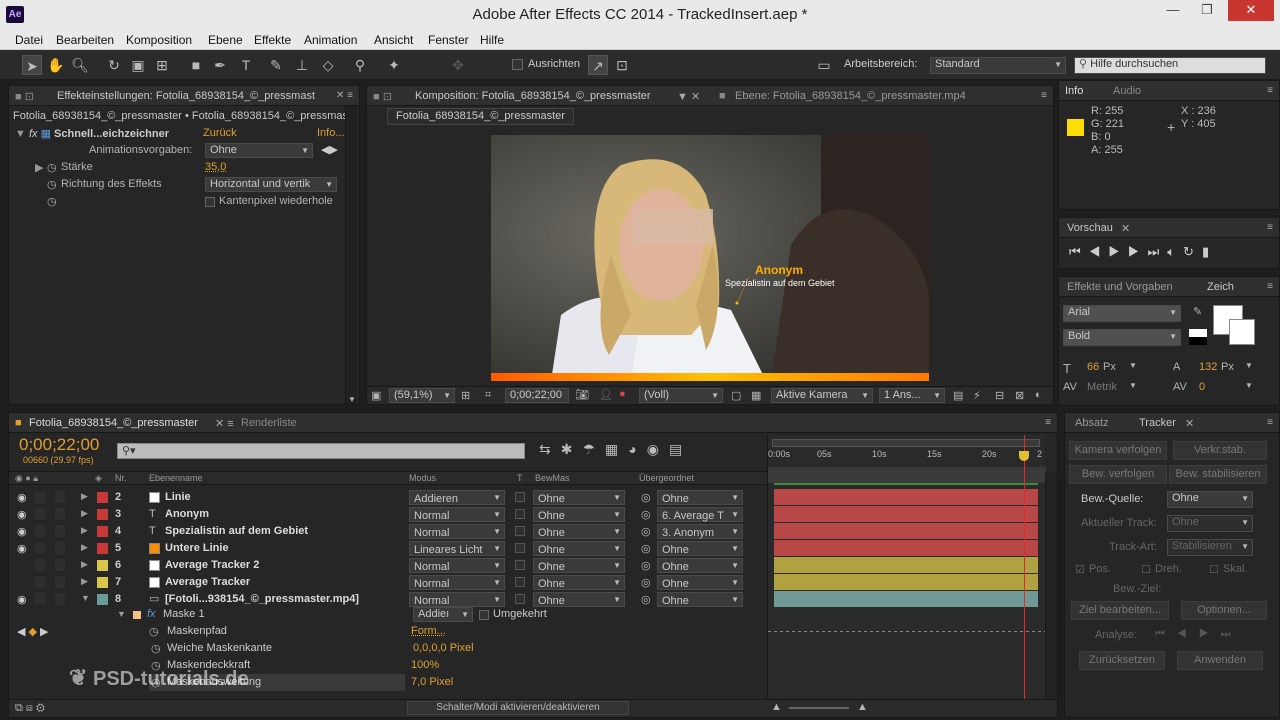  Describe the element at coordinates (389, 565) in the screenshot. I see `layer-row: ▶ 6 Average Tracker 2 Normal ▼ Ohne ▼ ◎ Ohne ▼` at that location.